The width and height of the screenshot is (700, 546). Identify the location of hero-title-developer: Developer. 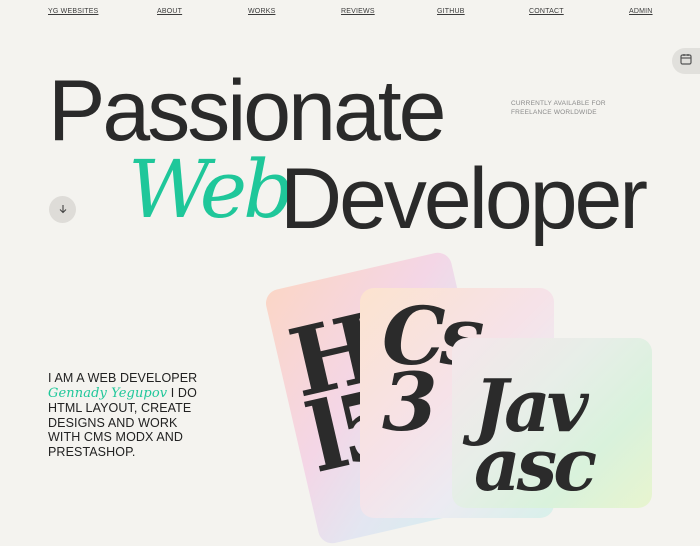
(464, 199).